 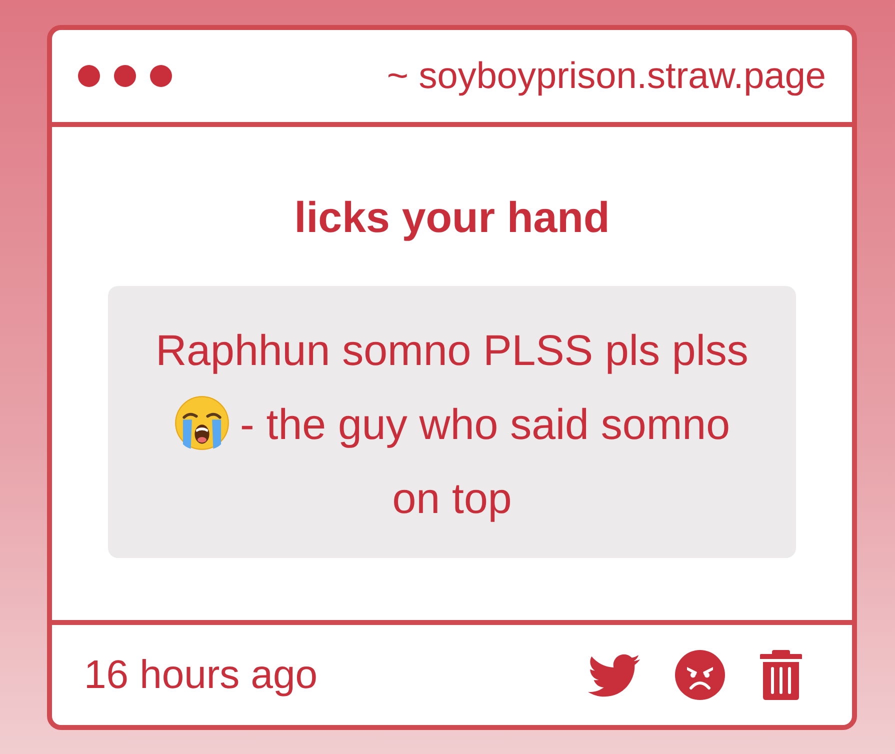 What do you see at coordinates (202, 423) in the screenshot?
I see `crying-face-icon` at bounding box center [202, 423].